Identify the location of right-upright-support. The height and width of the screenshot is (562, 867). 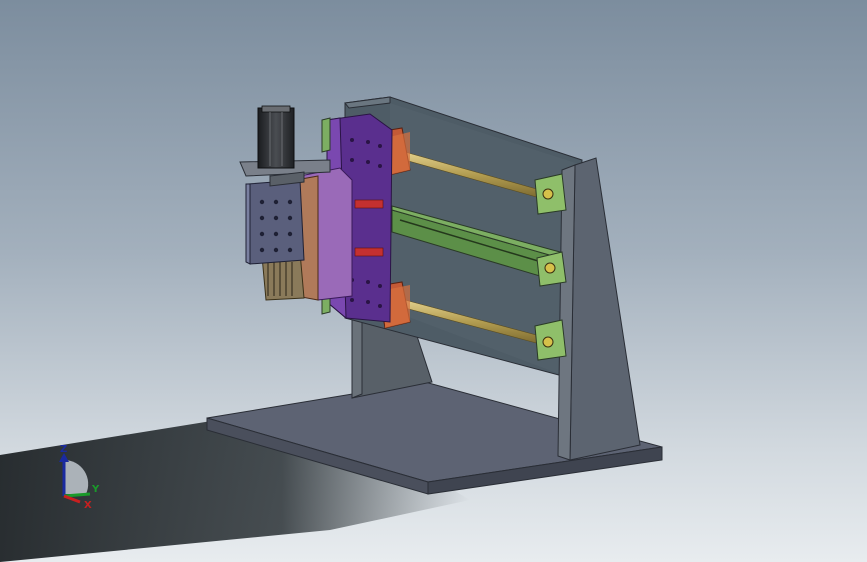
(599, 309).